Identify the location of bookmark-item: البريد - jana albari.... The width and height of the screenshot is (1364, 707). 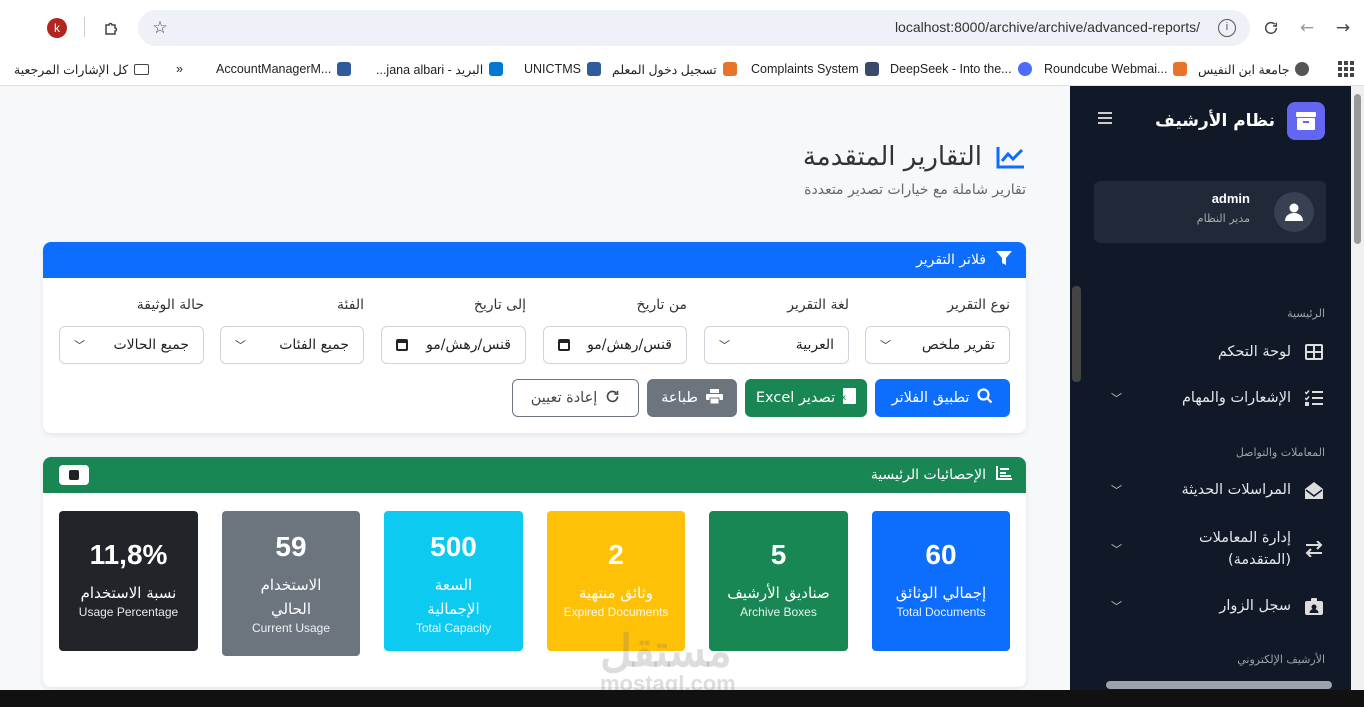
(440, 69).